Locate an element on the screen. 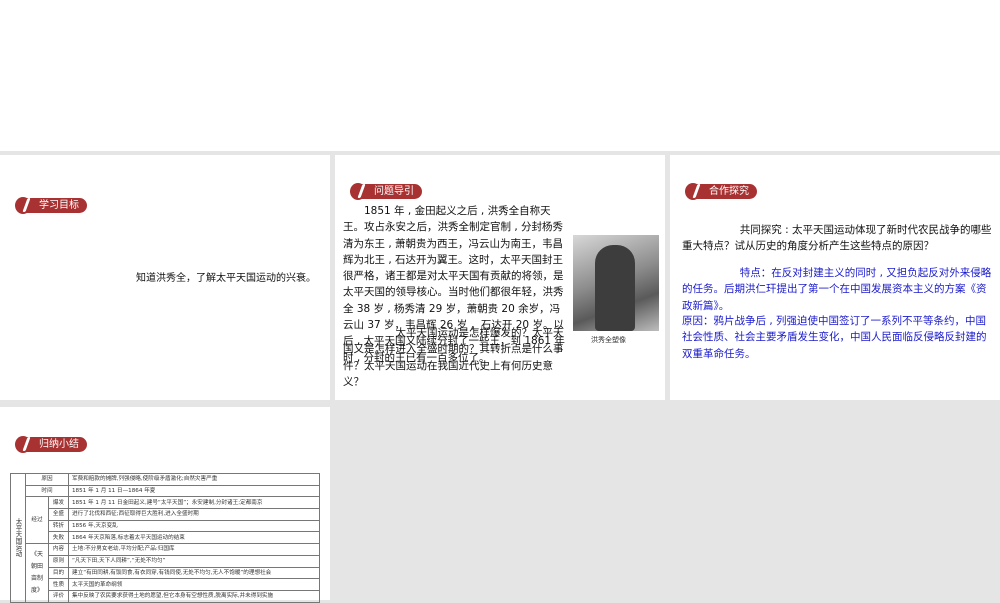 The width and height of the screenshot is (1000, 603). section-badge: 归纳小结 is located at coordinates (51, 444).